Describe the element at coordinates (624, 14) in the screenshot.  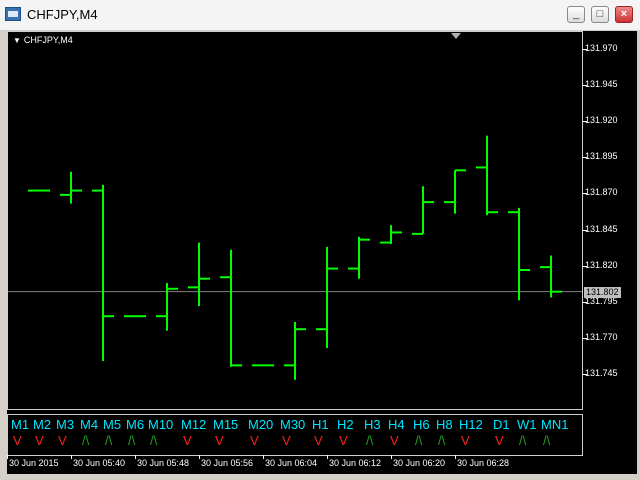
I see `close-button: ×` at that location.